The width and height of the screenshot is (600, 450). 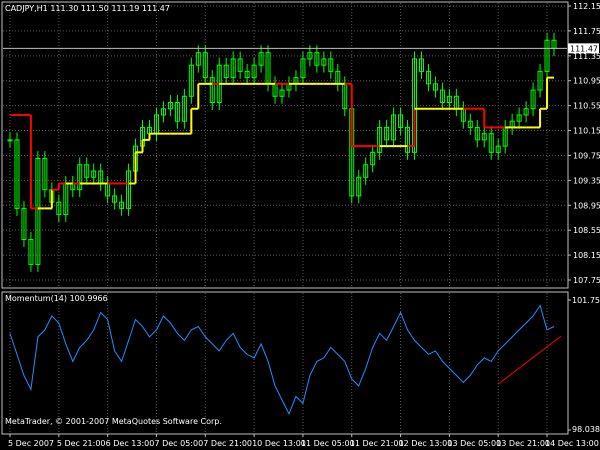 I want to click on price-tick-label: 109.35, so click(x=586, y=180).